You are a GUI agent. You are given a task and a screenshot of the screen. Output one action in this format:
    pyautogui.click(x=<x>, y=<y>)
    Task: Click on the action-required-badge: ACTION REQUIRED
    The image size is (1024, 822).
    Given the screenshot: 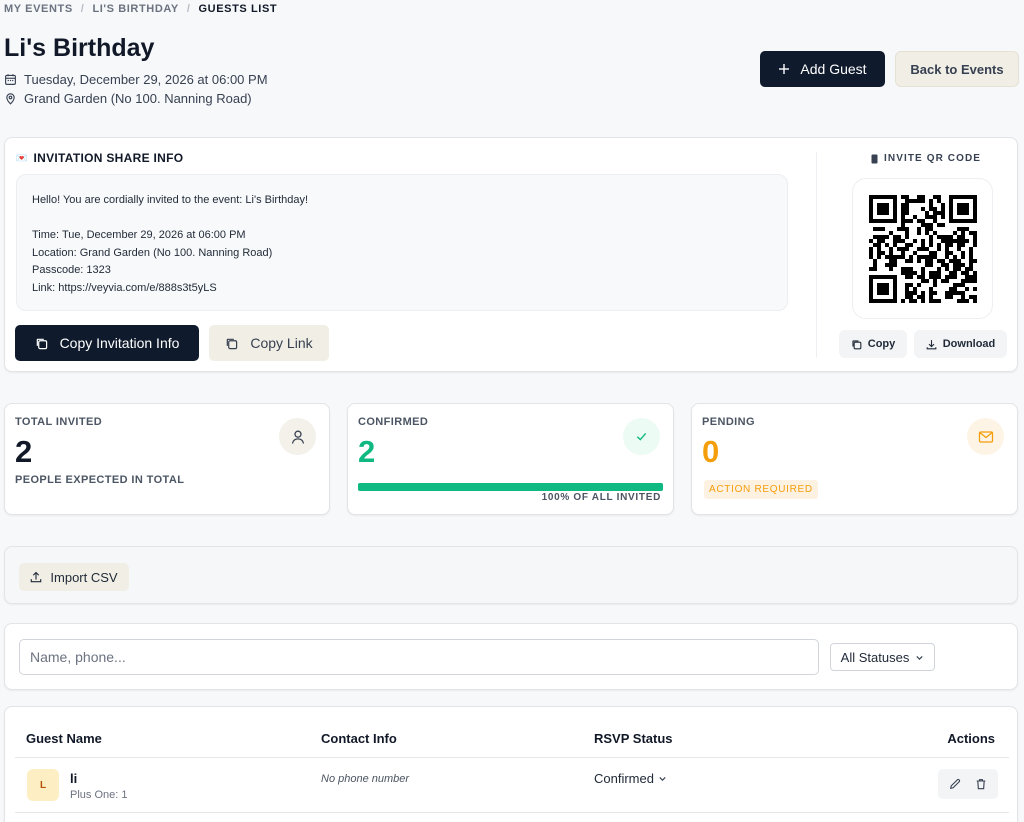 What is the action you would take?
    pyautogui.click(x=761, y=489)
    